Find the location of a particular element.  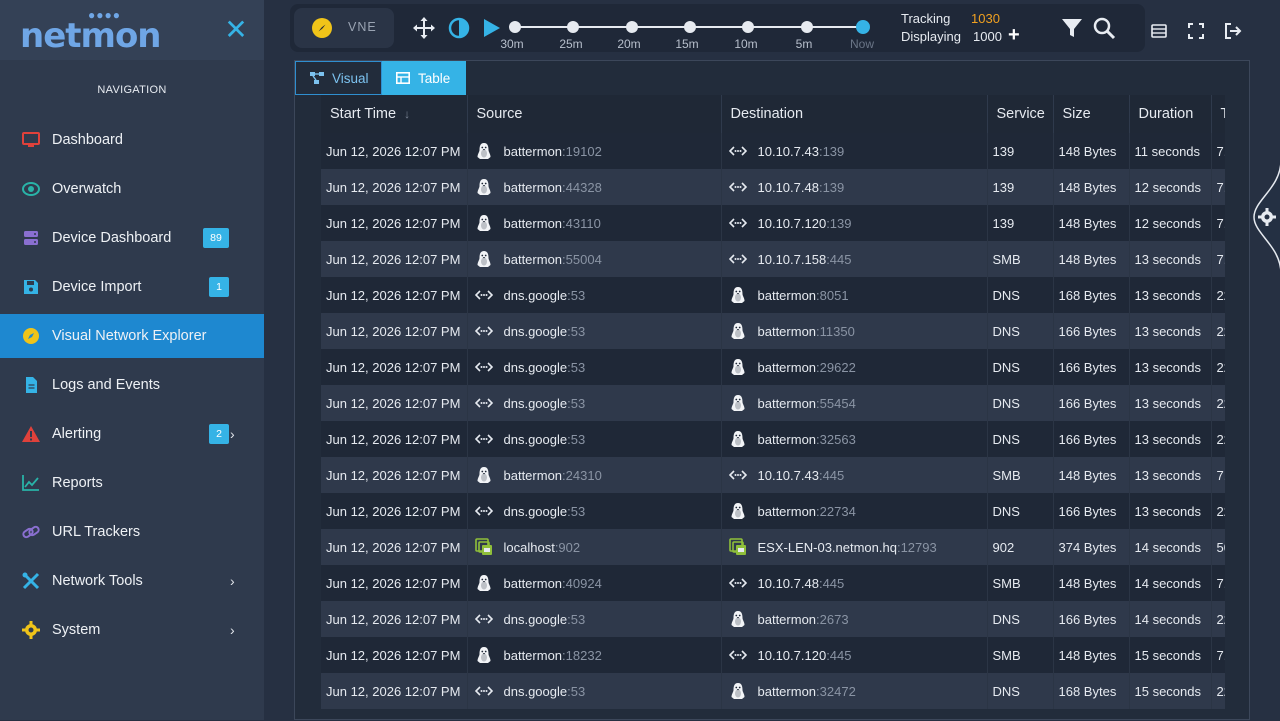

cell-source: battermon:24310 is located at coordinates (594, 475).